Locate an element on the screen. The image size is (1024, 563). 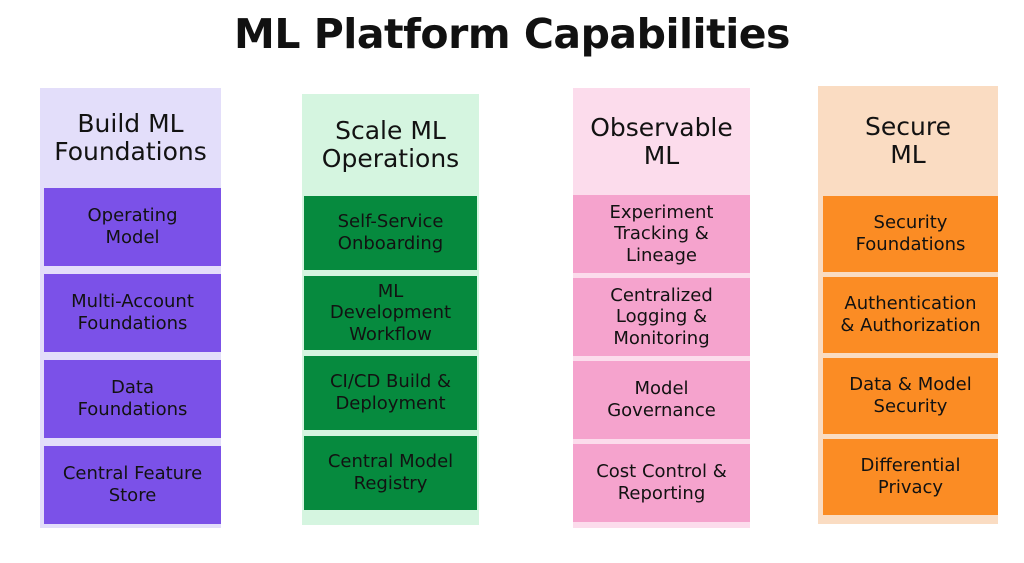
capability-item-label: Central Feature Store is located at coordinates (132, 484).